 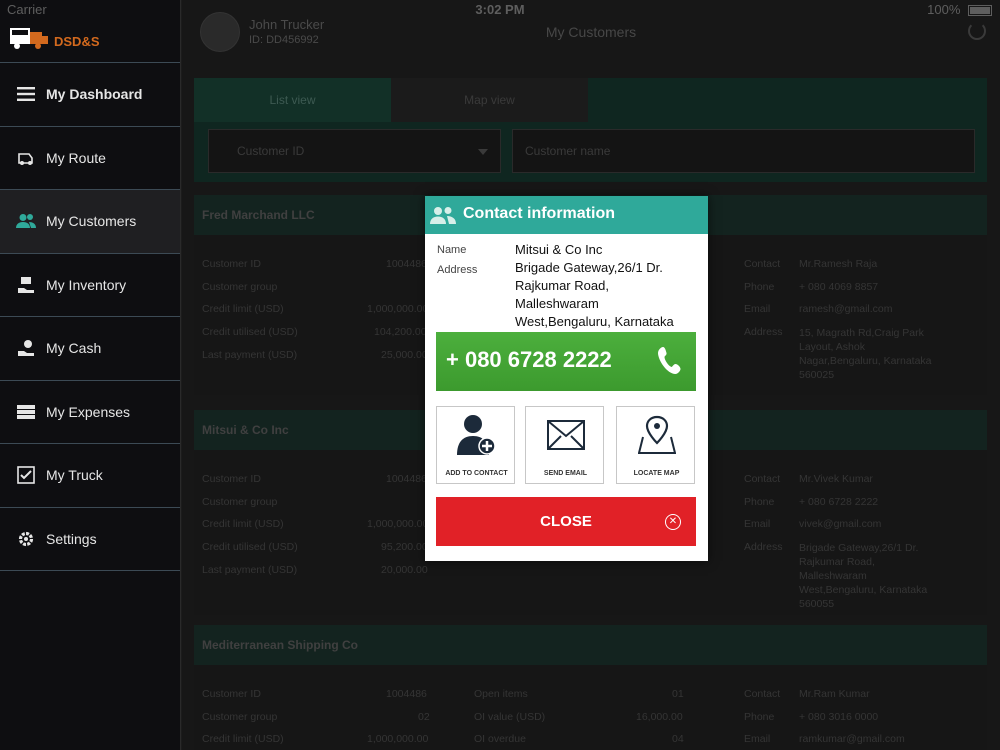 I want to click on action-label: ADD TO CONTACT, so click(x=476, y=473).